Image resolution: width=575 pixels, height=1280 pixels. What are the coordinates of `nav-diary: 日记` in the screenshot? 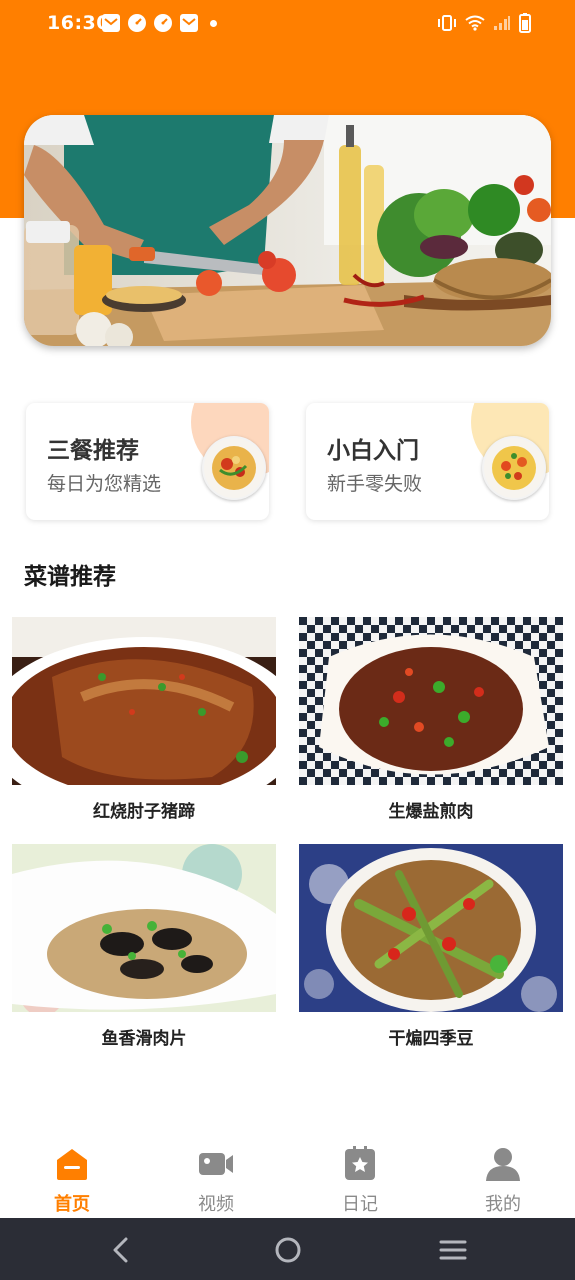 It's located at (360, 1181).